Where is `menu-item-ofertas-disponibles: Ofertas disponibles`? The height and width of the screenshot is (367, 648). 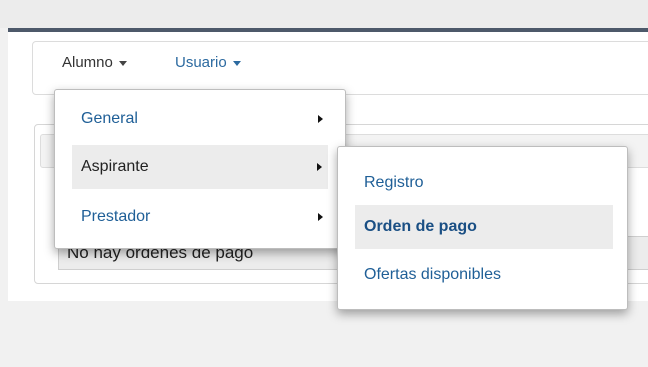 menu-item-ofertas-disponibles: Ofertas disponibles is located at coordinates (482, 275).